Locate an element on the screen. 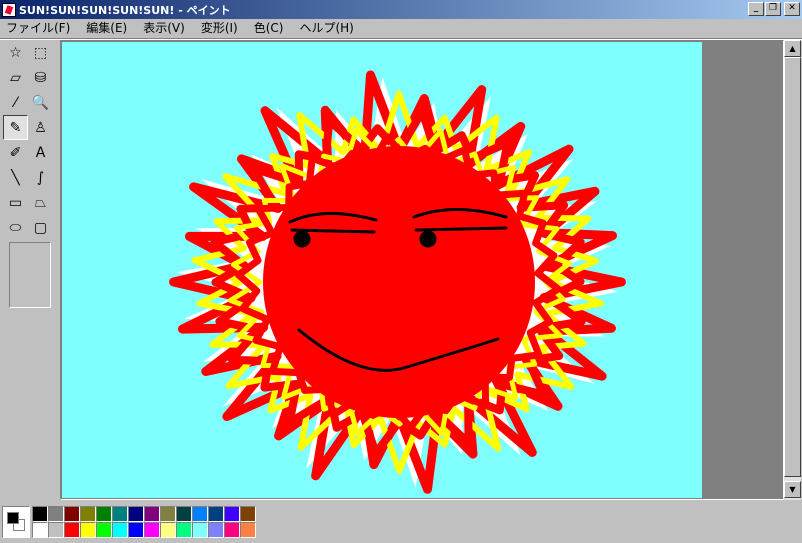 This screenshot has width=802, height=543. tool-text: A is located at coordinates (40, 152).